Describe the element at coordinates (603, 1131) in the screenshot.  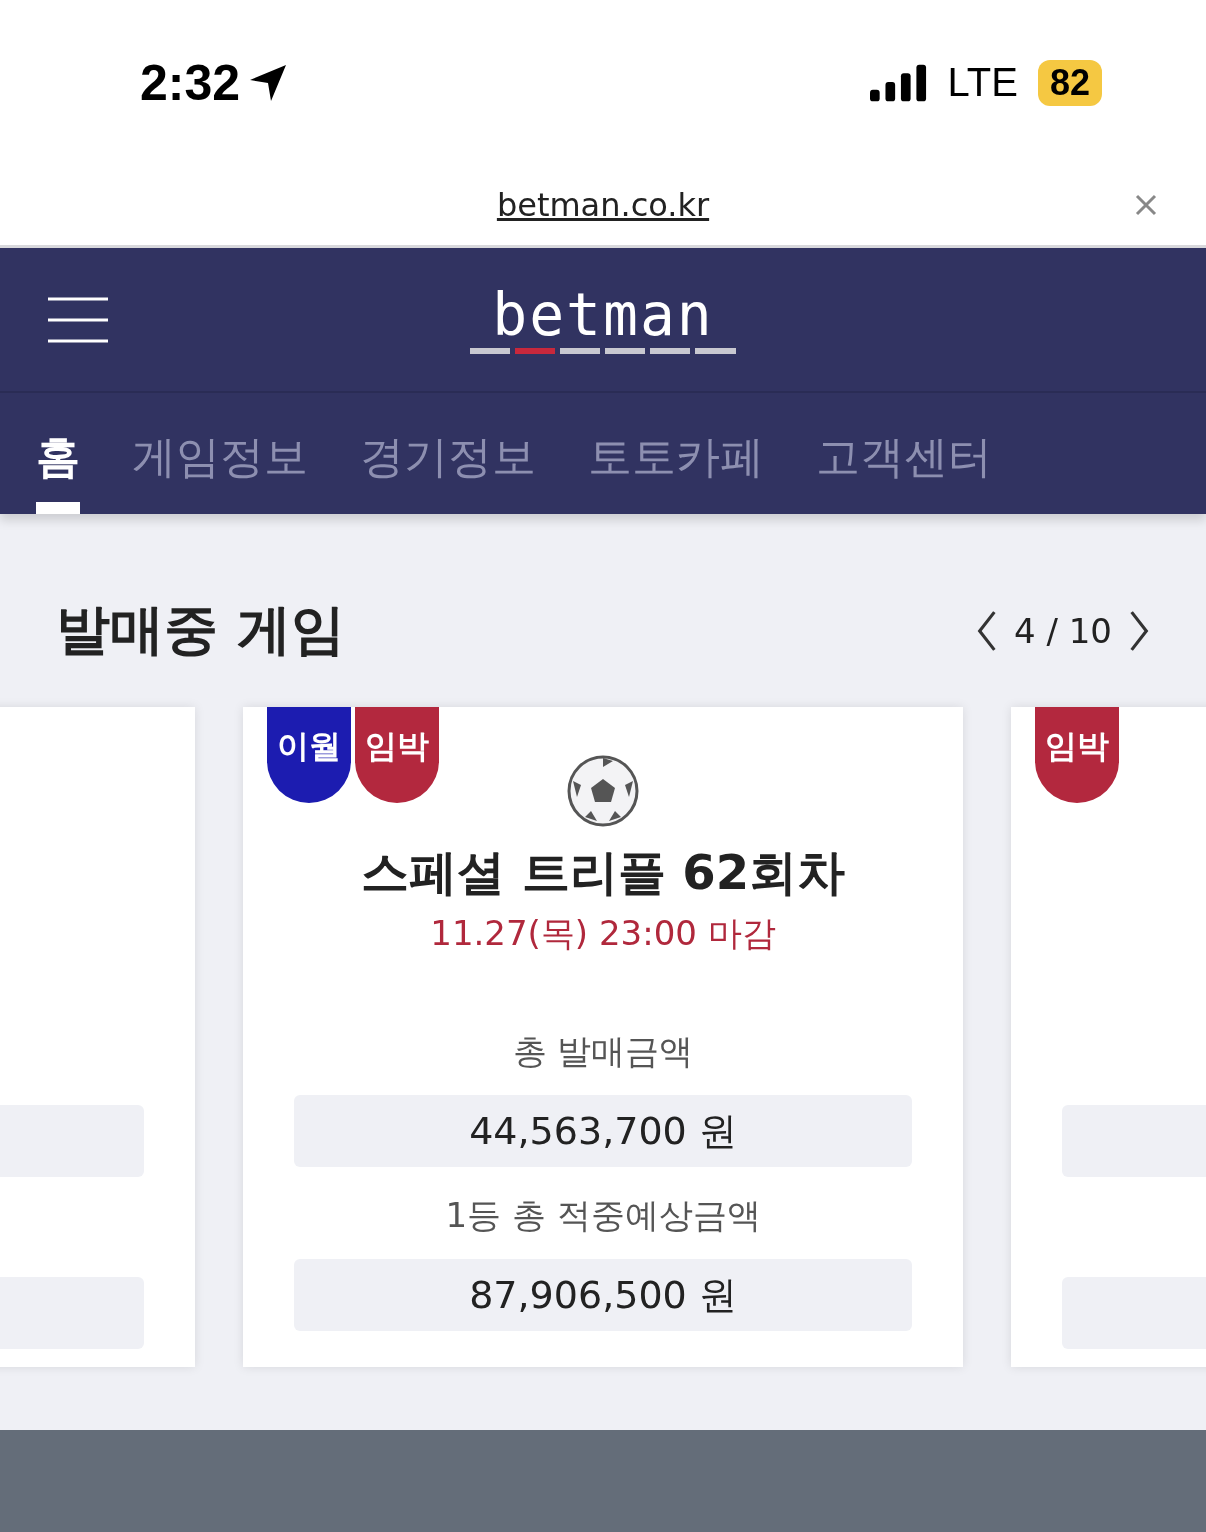
I see `amount-field: 44,563,700 원` at that location.